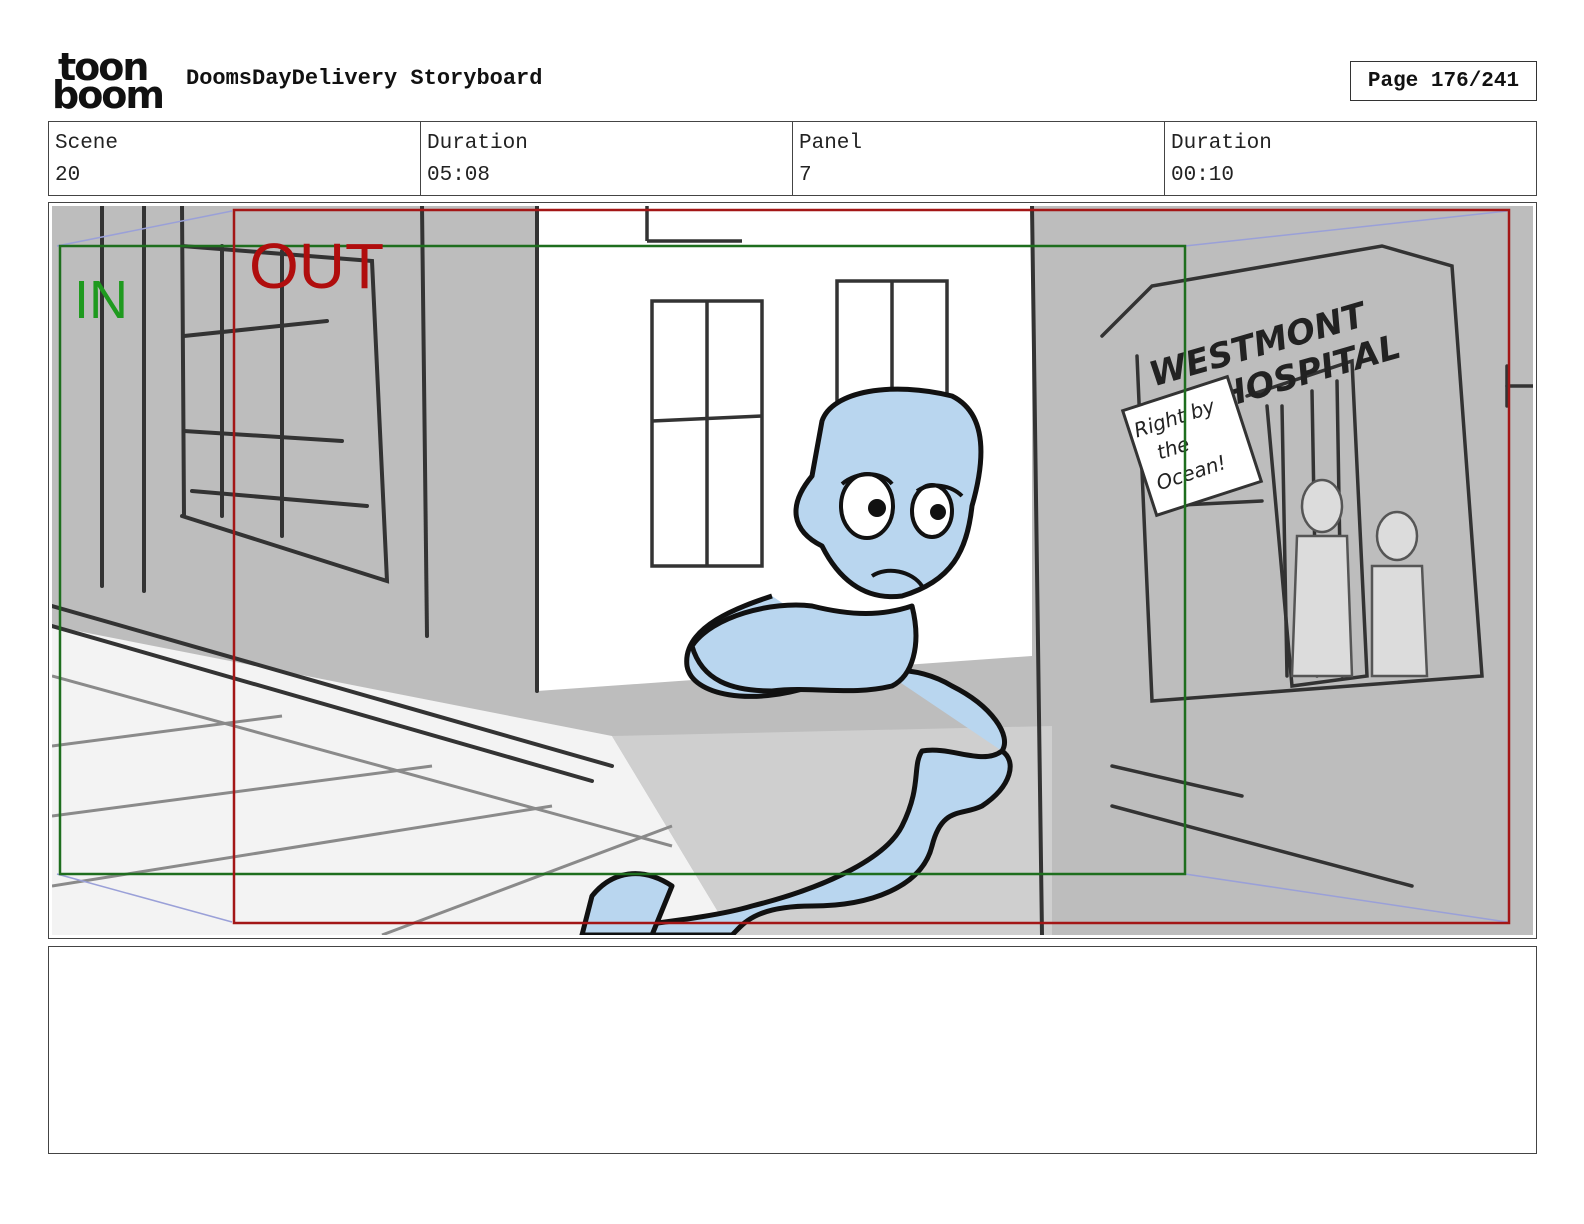  Describe the element at coordinates (68, 175) in the screenshot. I see `scene-value: 20` at that location.